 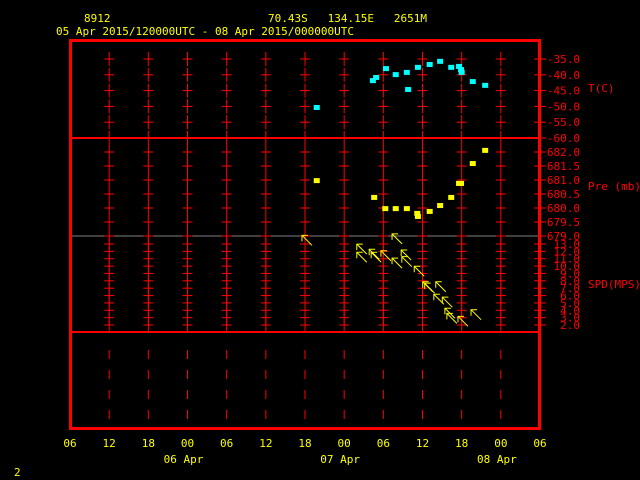 I want to click on y-tick-label: 680.0, so click(x=563, y=208).